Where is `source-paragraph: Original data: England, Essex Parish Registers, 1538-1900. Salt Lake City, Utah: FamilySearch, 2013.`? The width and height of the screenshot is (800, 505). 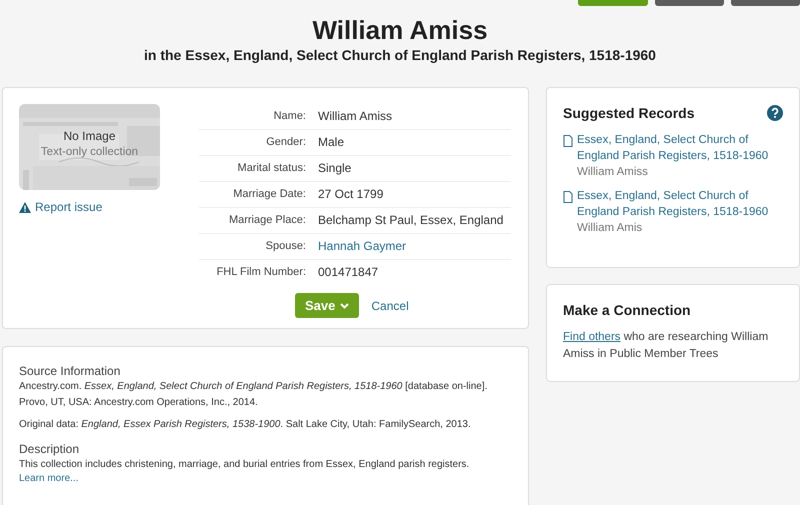 source-paragraph: Original data: England, Essex Parish Registers, 1538-1900. Salt Lake City, Utah: FamilySearch, 2013. is located at coordinates (245, 425).